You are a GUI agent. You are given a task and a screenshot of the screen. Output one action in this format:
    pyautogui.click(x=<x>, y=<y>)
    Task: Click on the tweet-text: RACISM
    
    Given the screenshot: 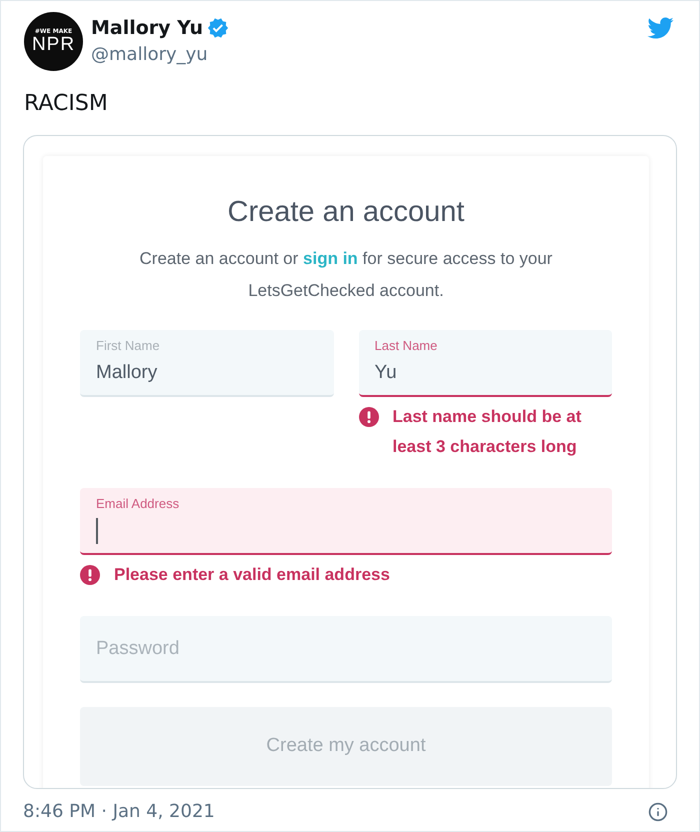 What is the action you would take?
    pyautogui.click(x=66, y=104)
    